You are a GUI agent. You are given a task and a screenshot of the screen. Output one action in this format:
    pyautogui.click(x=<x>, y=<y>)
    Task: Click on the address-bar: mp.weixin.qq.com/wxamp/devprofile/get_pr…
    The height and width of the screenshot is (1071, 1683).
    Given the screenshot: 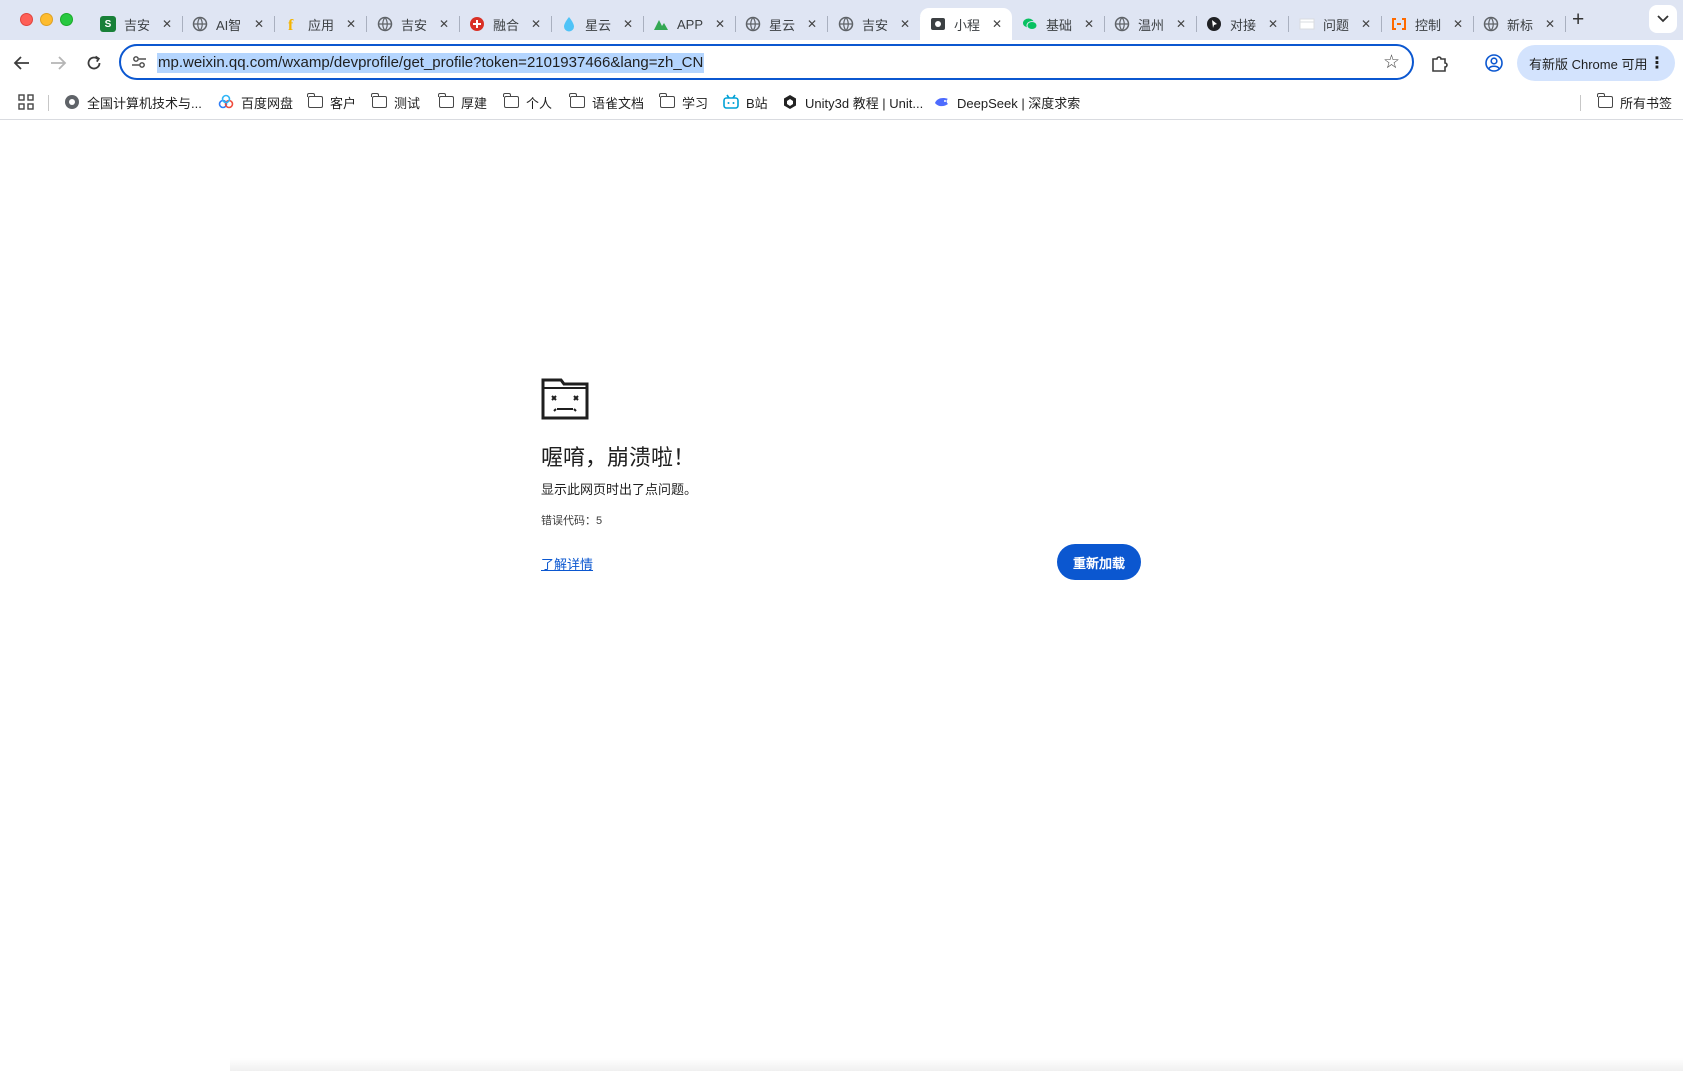 What is the action you would take?
    pyautogui.click(x=766, y=62)
    